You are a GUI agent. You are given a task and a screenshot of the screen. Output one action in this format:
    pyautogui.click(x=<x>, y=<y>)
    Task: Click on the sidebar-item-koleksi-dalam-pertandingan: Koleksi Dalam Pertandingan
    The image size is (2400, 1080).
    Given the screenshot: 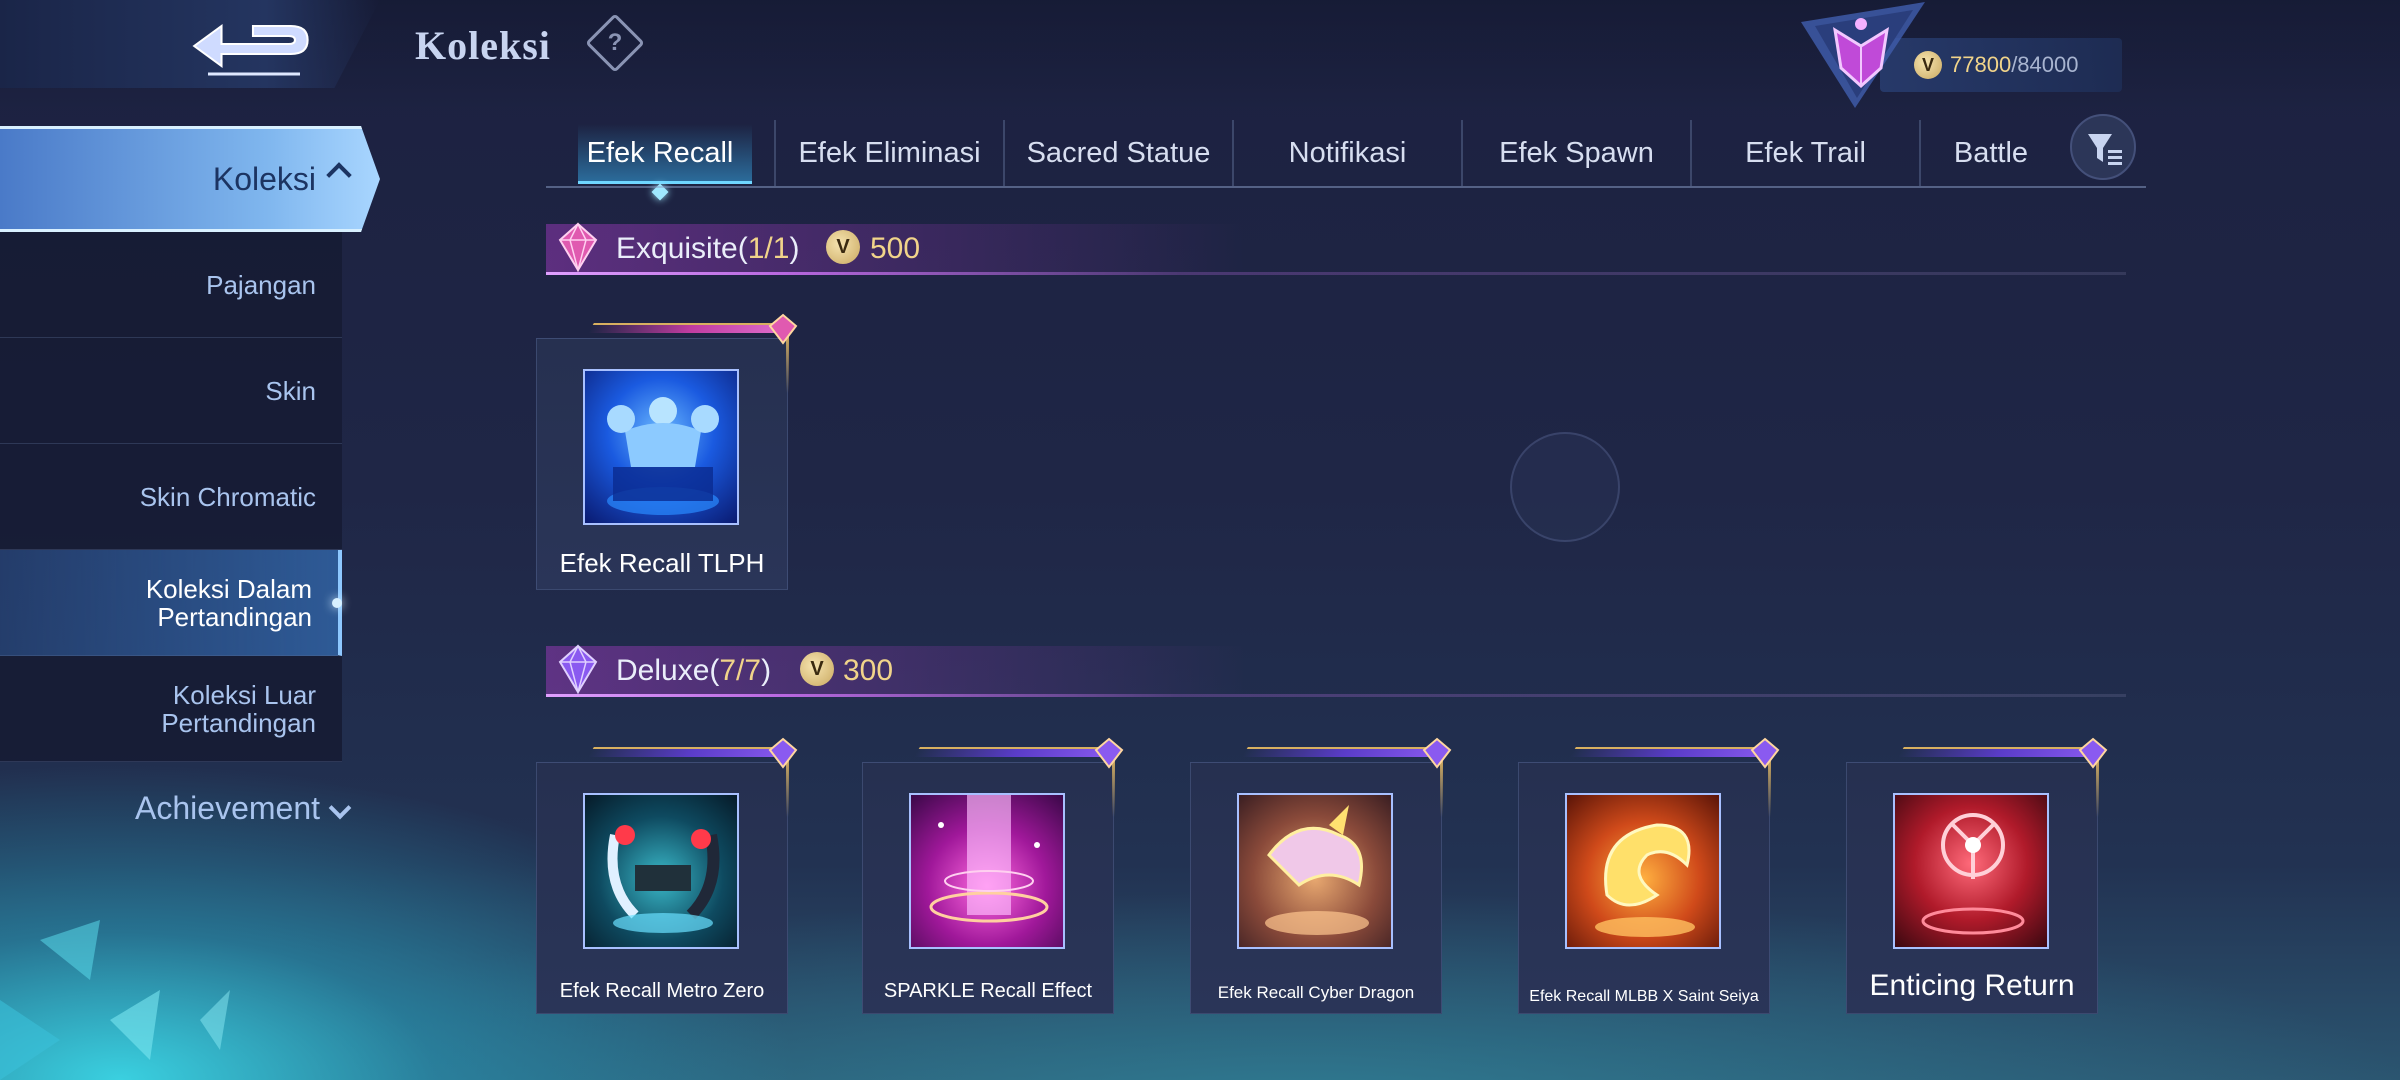 What is the action you would take?
    pyautogui.click(x=171, y=603)
    